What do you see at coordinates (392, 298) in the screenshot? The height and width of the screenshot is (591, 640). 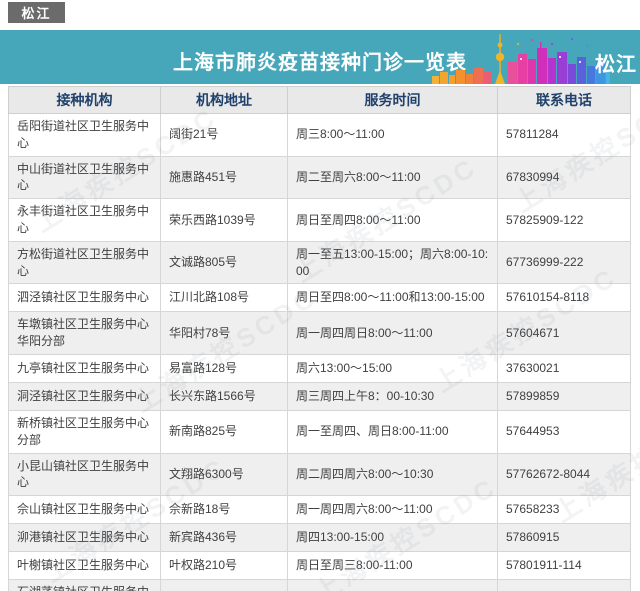 I see `cell-hours: 周日至四8:00～11:00和13:00-15:00` at bounding box center [392, 298].